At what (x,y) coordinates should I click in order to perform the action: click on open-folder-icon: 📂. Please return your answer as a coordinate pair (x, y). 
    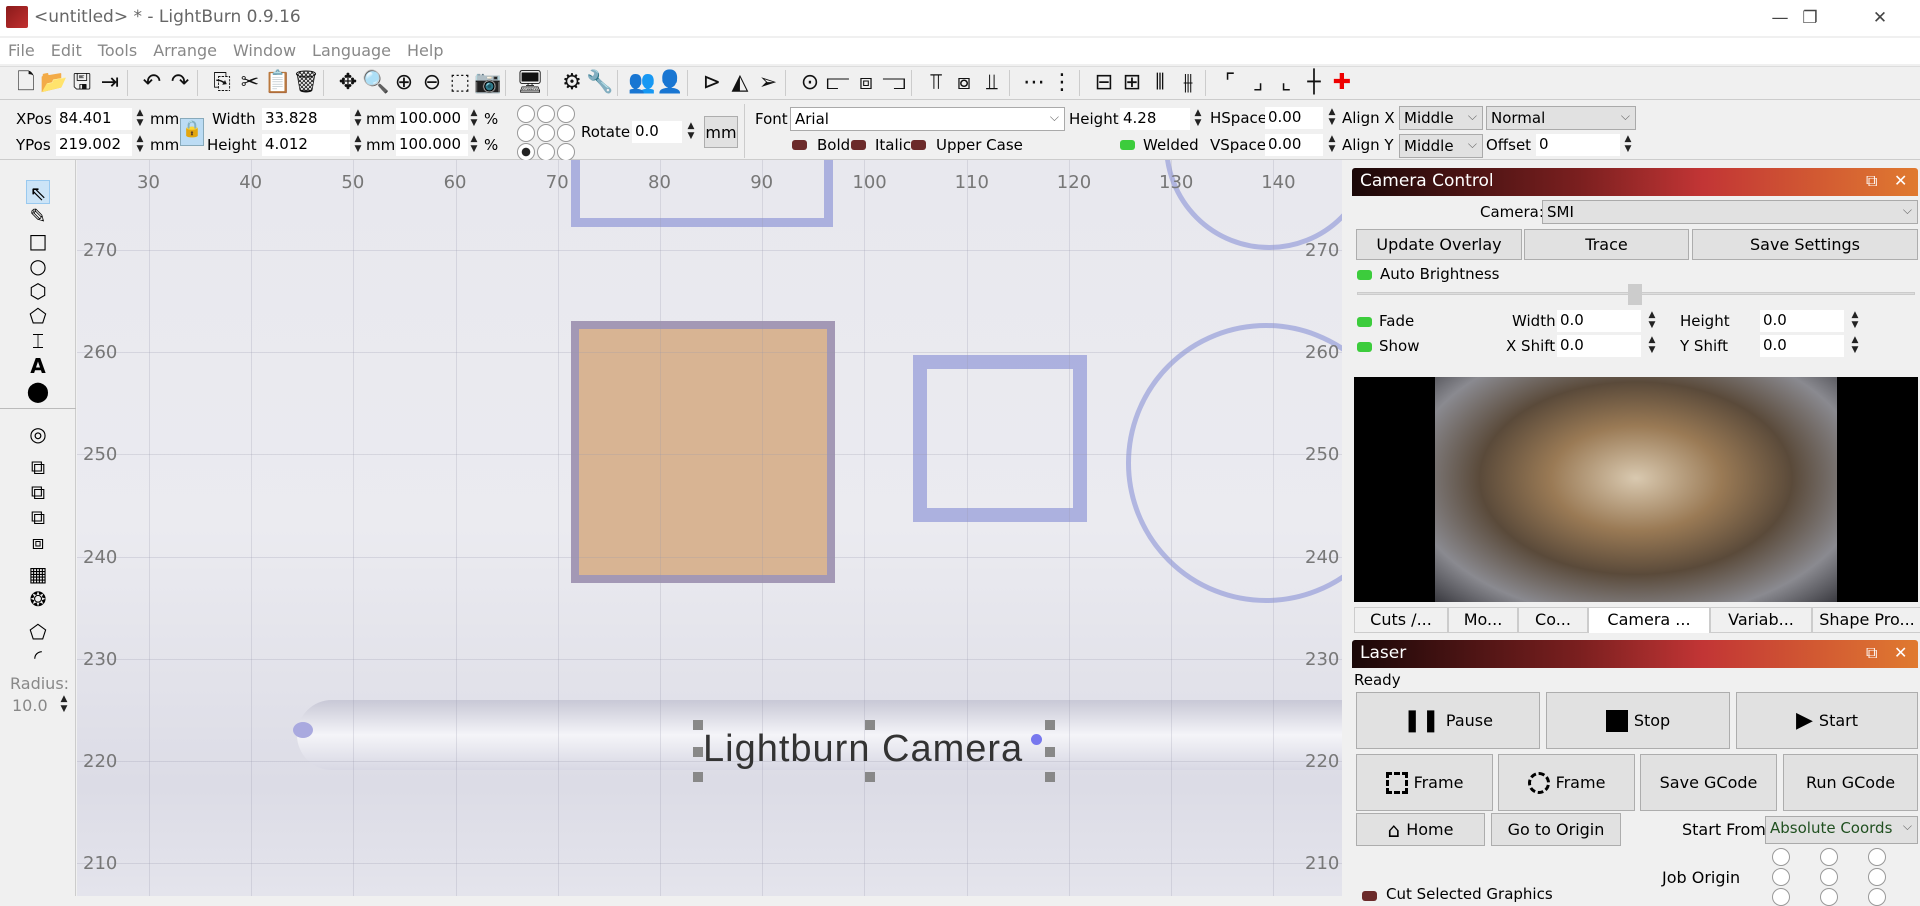
    Looking at the image, I should click on (54, 83).